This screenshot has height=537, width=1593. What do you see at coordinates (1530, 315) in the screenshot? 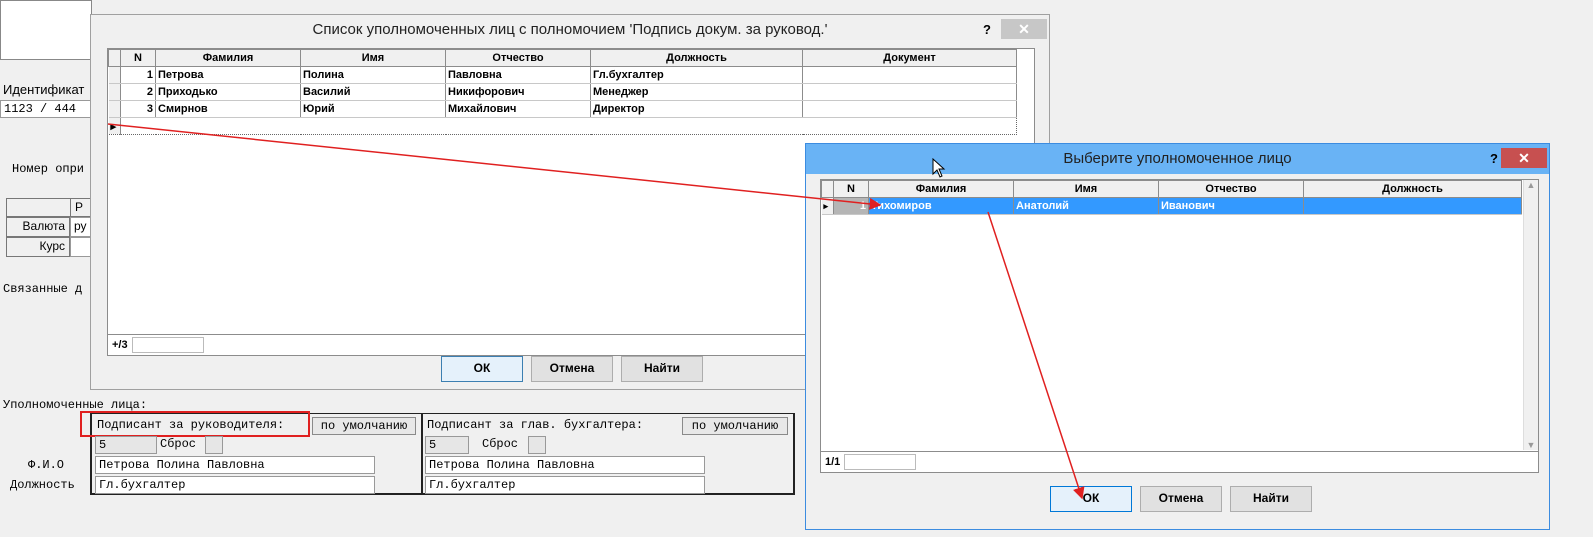
I see `vertical-scrollbar: ▲ ▼` at bounding box center [1530, 315].